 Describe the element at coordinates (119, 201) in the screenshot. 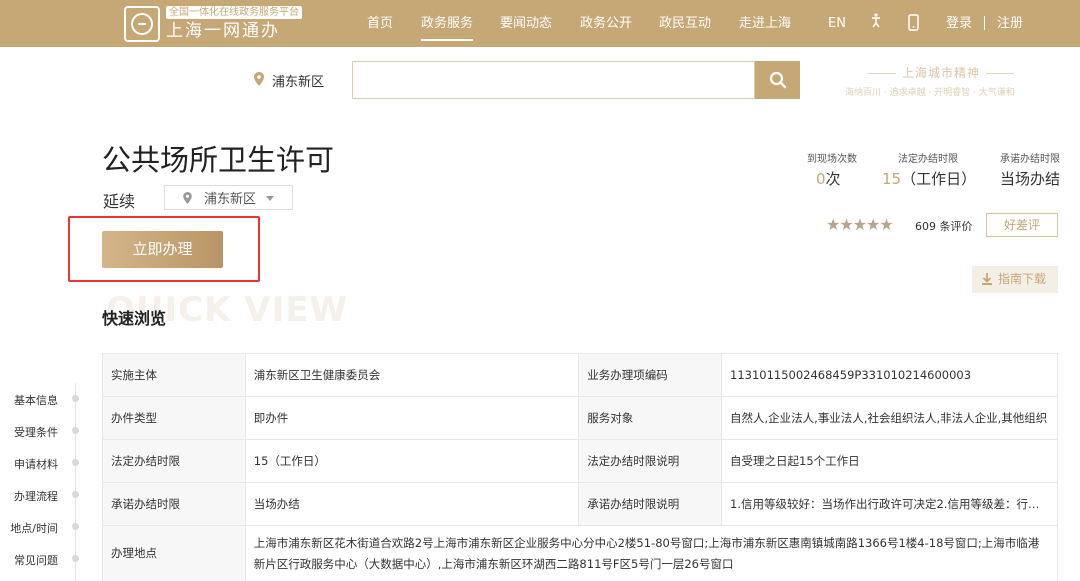

I see `item-subtype: 延续` at that location.